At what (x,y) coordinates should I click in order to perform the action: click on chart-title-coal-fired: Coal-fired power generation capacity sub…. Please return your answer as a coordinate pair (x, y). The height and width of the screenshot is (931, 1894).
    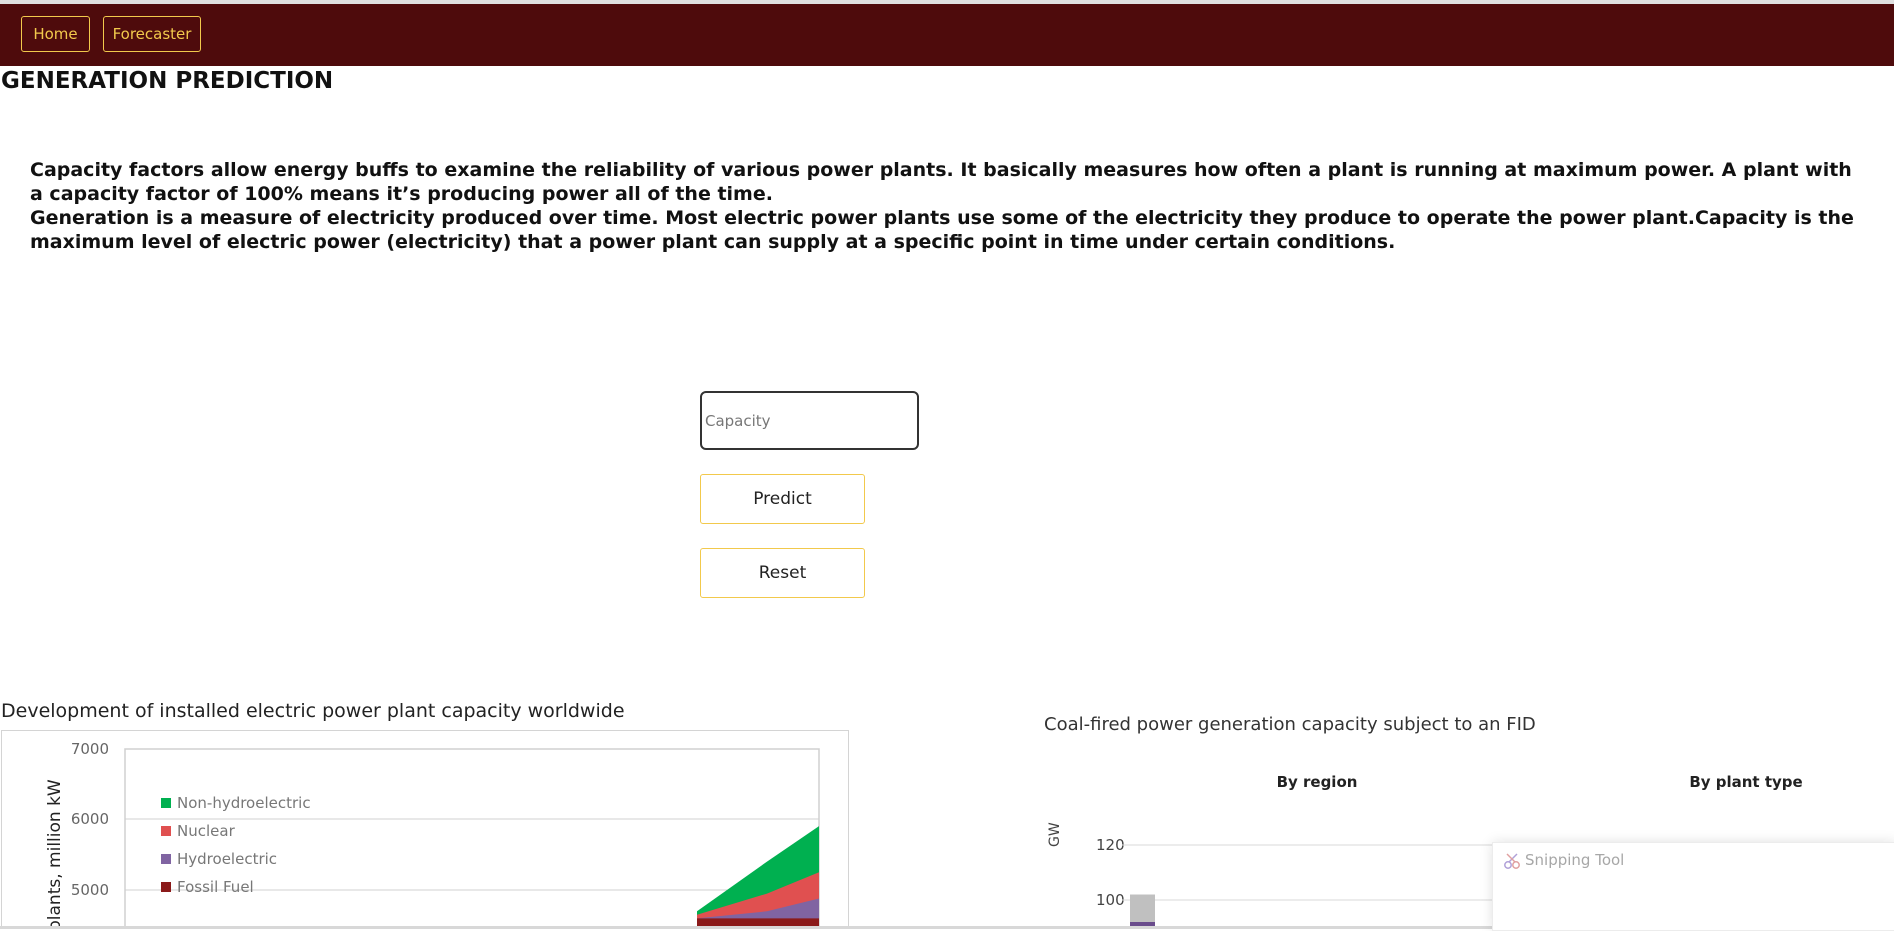
    Looking at the image, I should click on (1290, 724).